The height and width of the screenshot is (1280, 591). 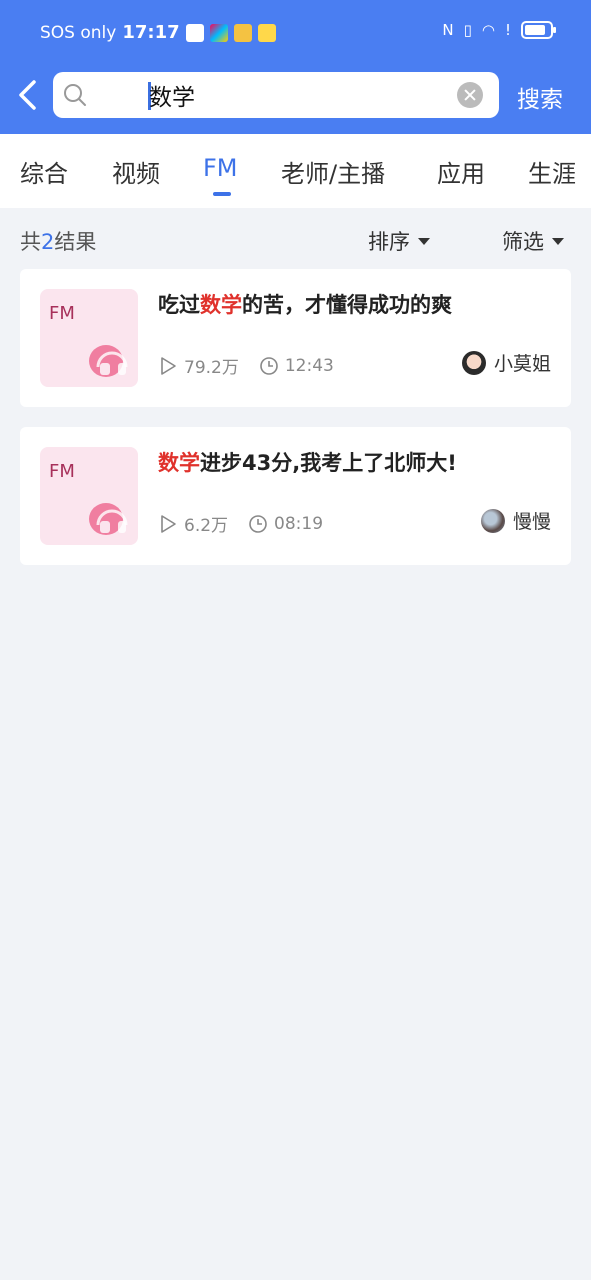 What do you see at coordinates (28, 95) in the screenshot?
I see `back-arrow-icon` at bounding box center [28, 95].